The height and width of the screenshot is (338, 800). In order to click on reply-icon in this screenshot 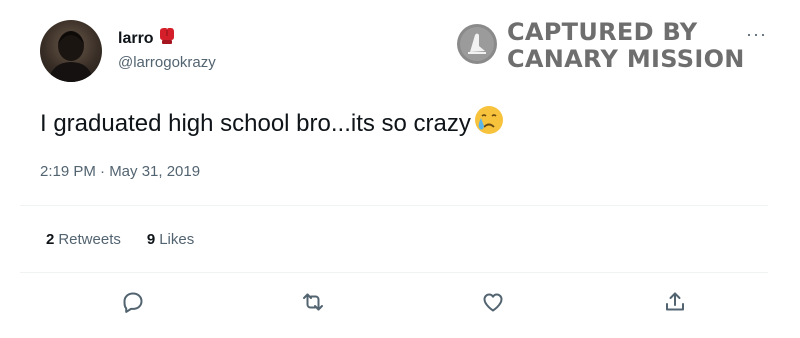, I will do `click(133, 302)`.